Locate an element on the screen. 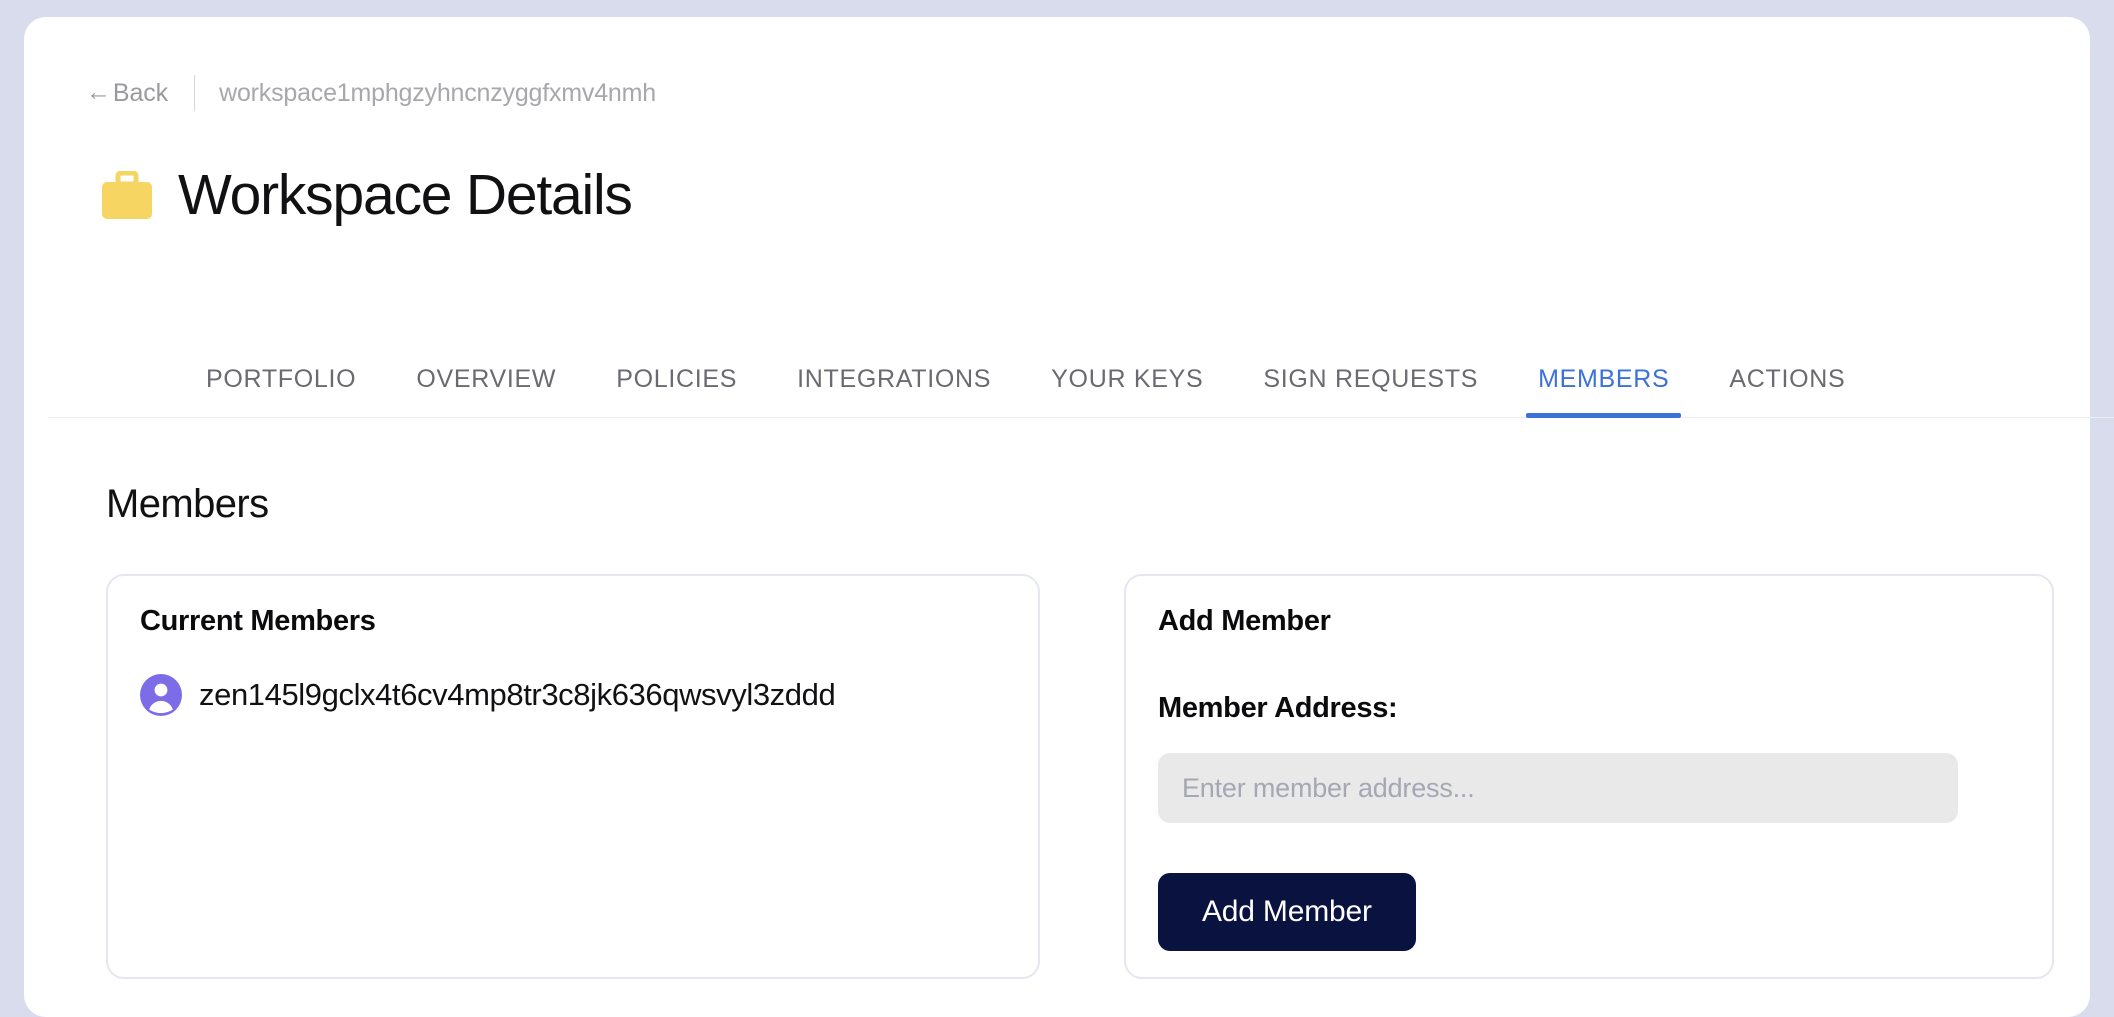 This screenshot has width=2114, height=1017. back-button: ← Back is located at coordinates (127, 93).